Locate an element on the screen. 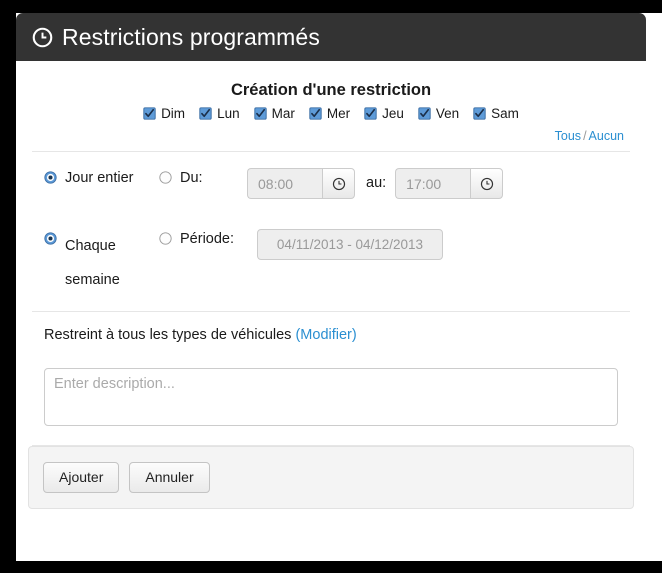 The image size is (662, 573). panel-header: Restrictions programmés is located at coordinates (331, 37).